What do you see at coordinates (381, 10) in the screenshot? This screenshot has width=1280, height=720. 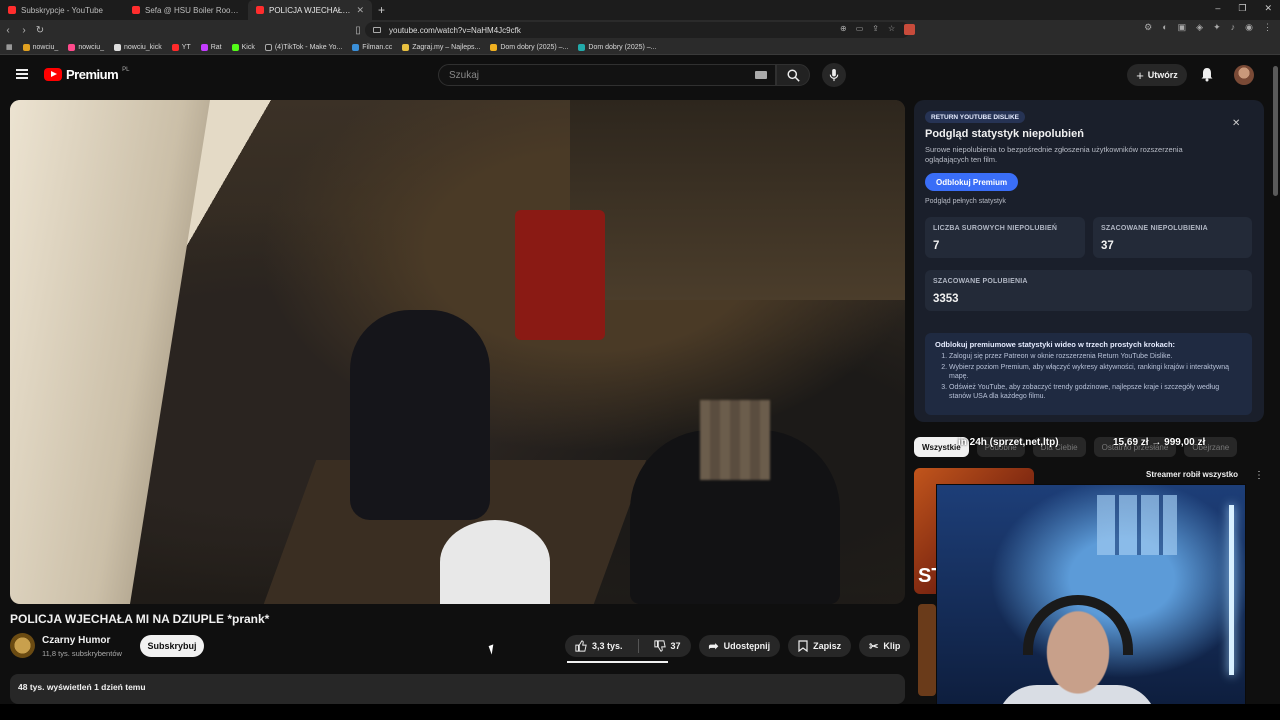 I see `new-tab-icon: +` at bounding box center [381, 10].